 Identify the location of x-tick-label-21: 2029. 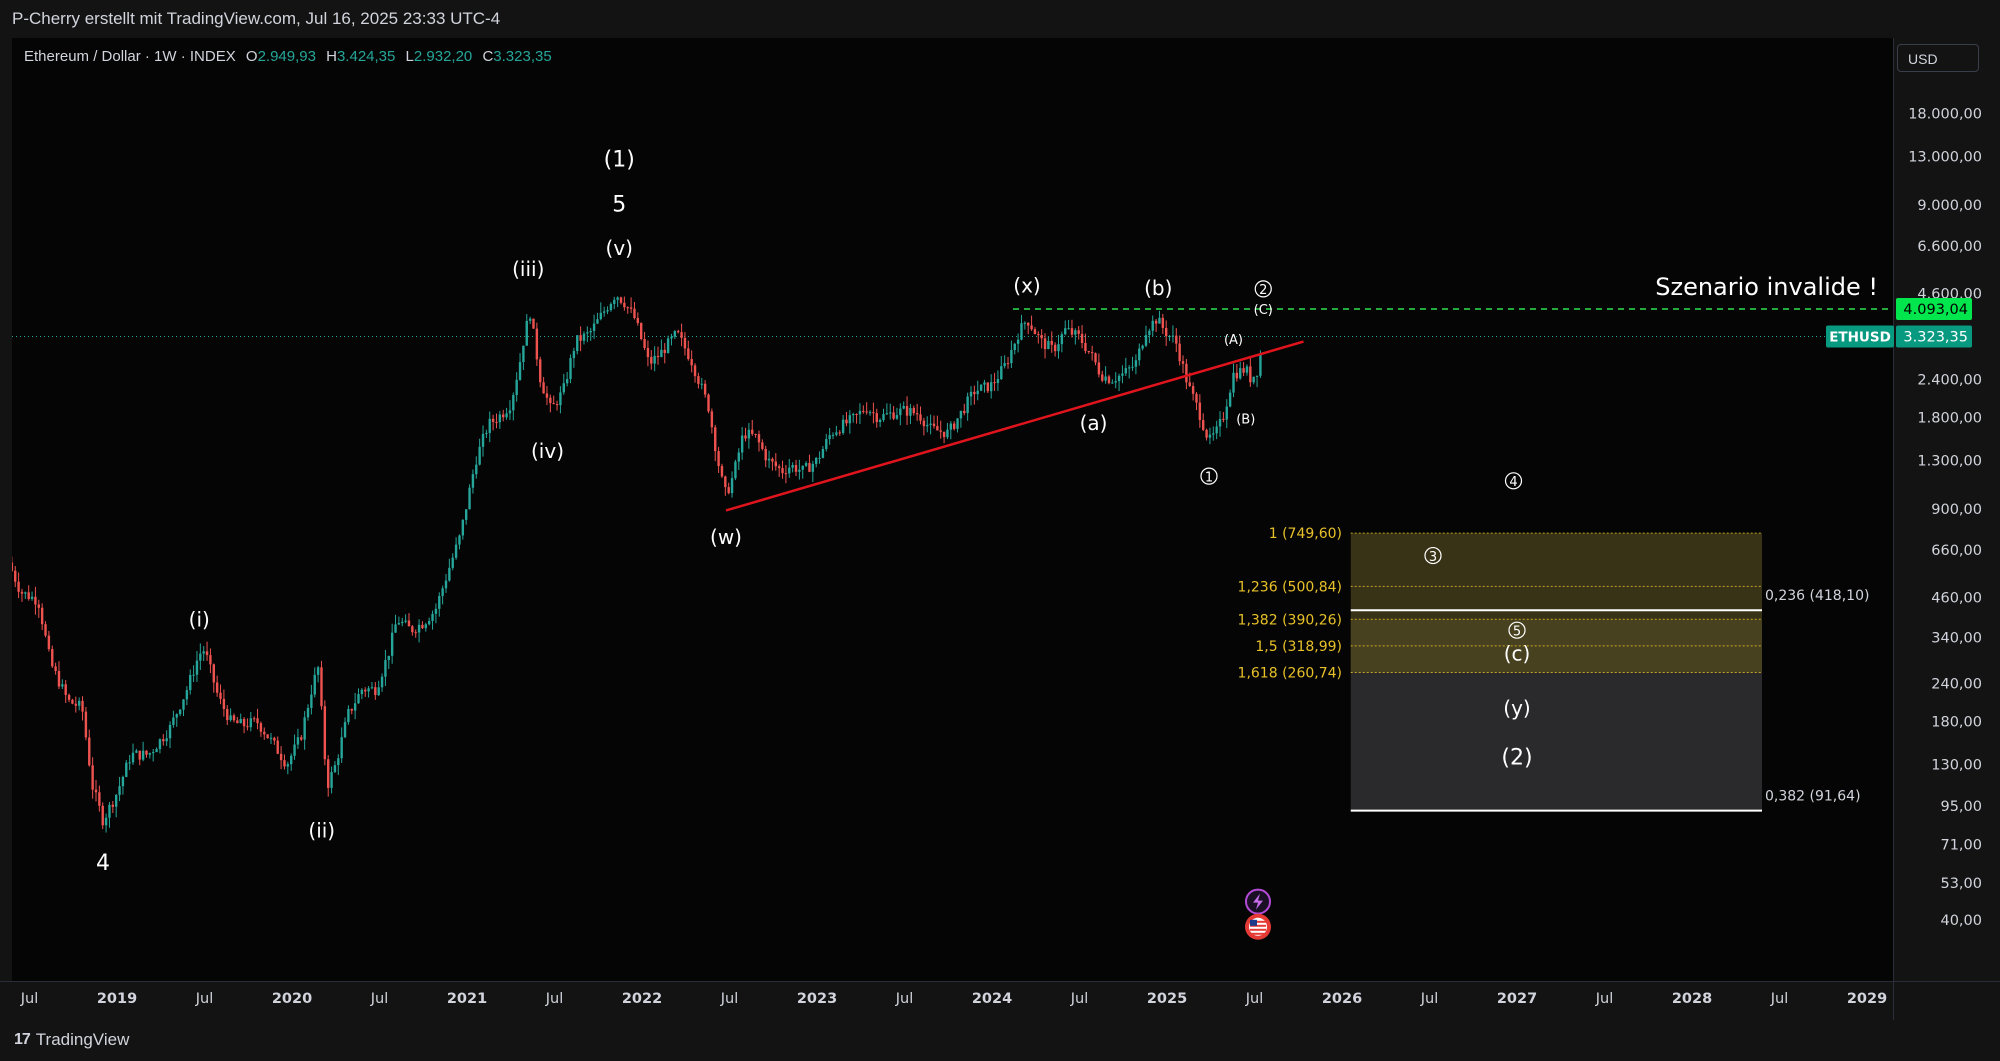
(1867, 999).